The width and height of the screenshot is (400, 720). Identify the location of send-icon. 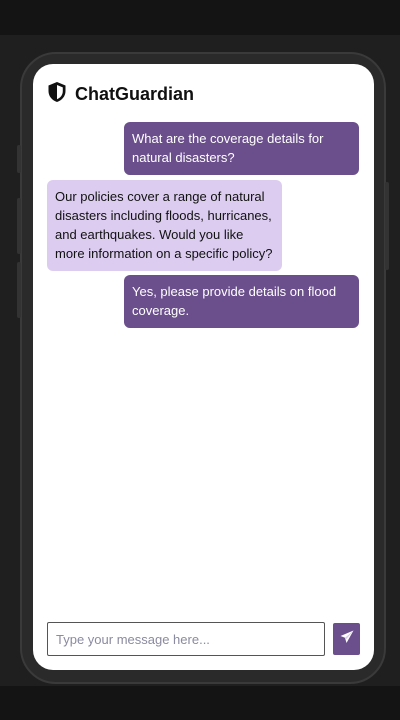
(347, 639).